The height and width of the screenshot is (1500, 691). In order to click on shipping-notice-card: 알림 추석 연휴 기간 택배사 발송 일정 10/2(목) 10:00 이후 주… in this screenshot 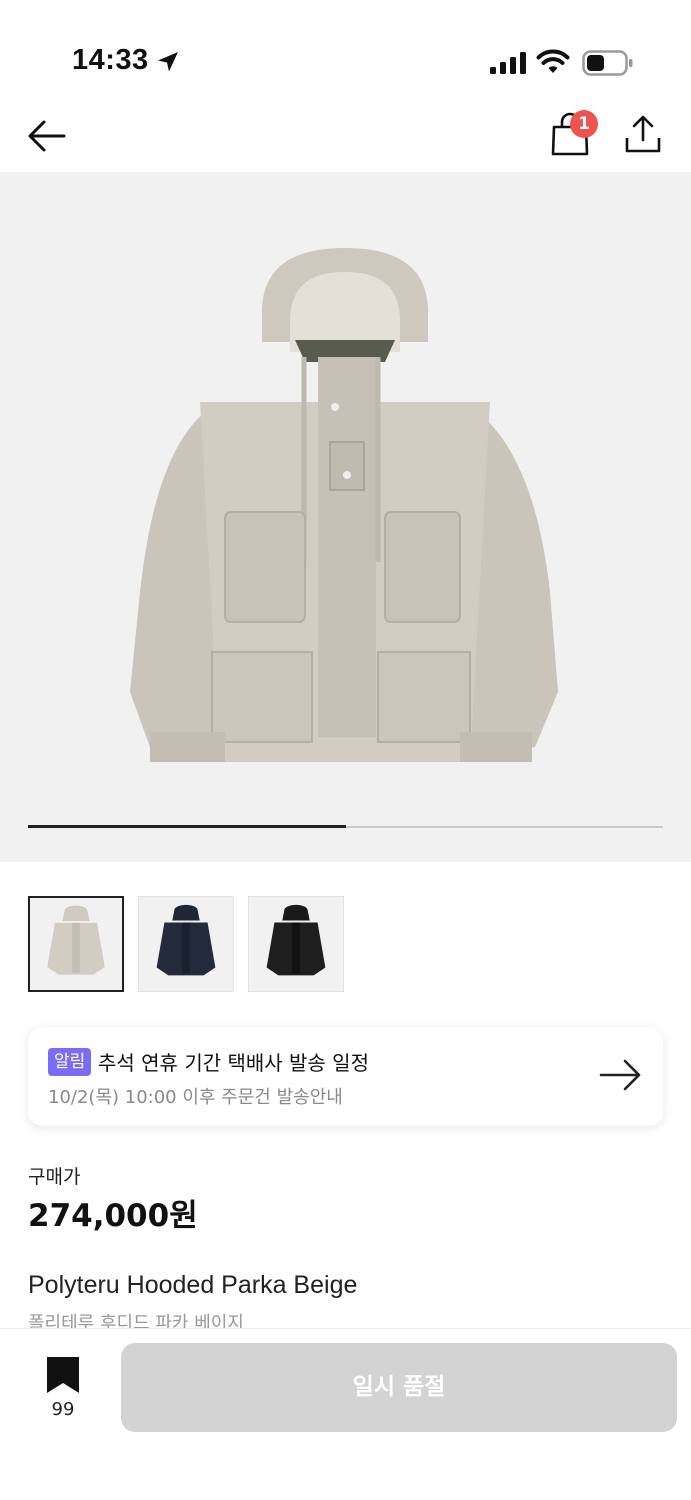, I will do `click(345, 1076)`.